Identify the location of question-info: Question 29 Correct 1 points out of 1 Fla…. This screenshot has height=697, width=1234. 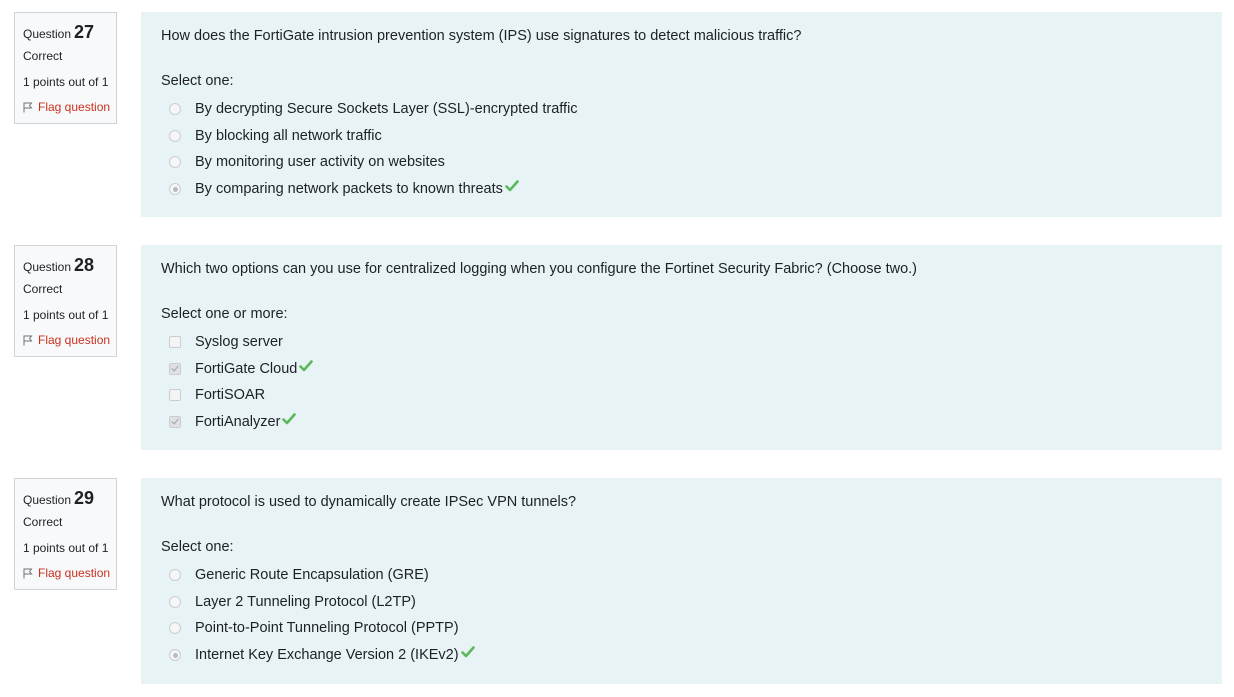
(65, 534).